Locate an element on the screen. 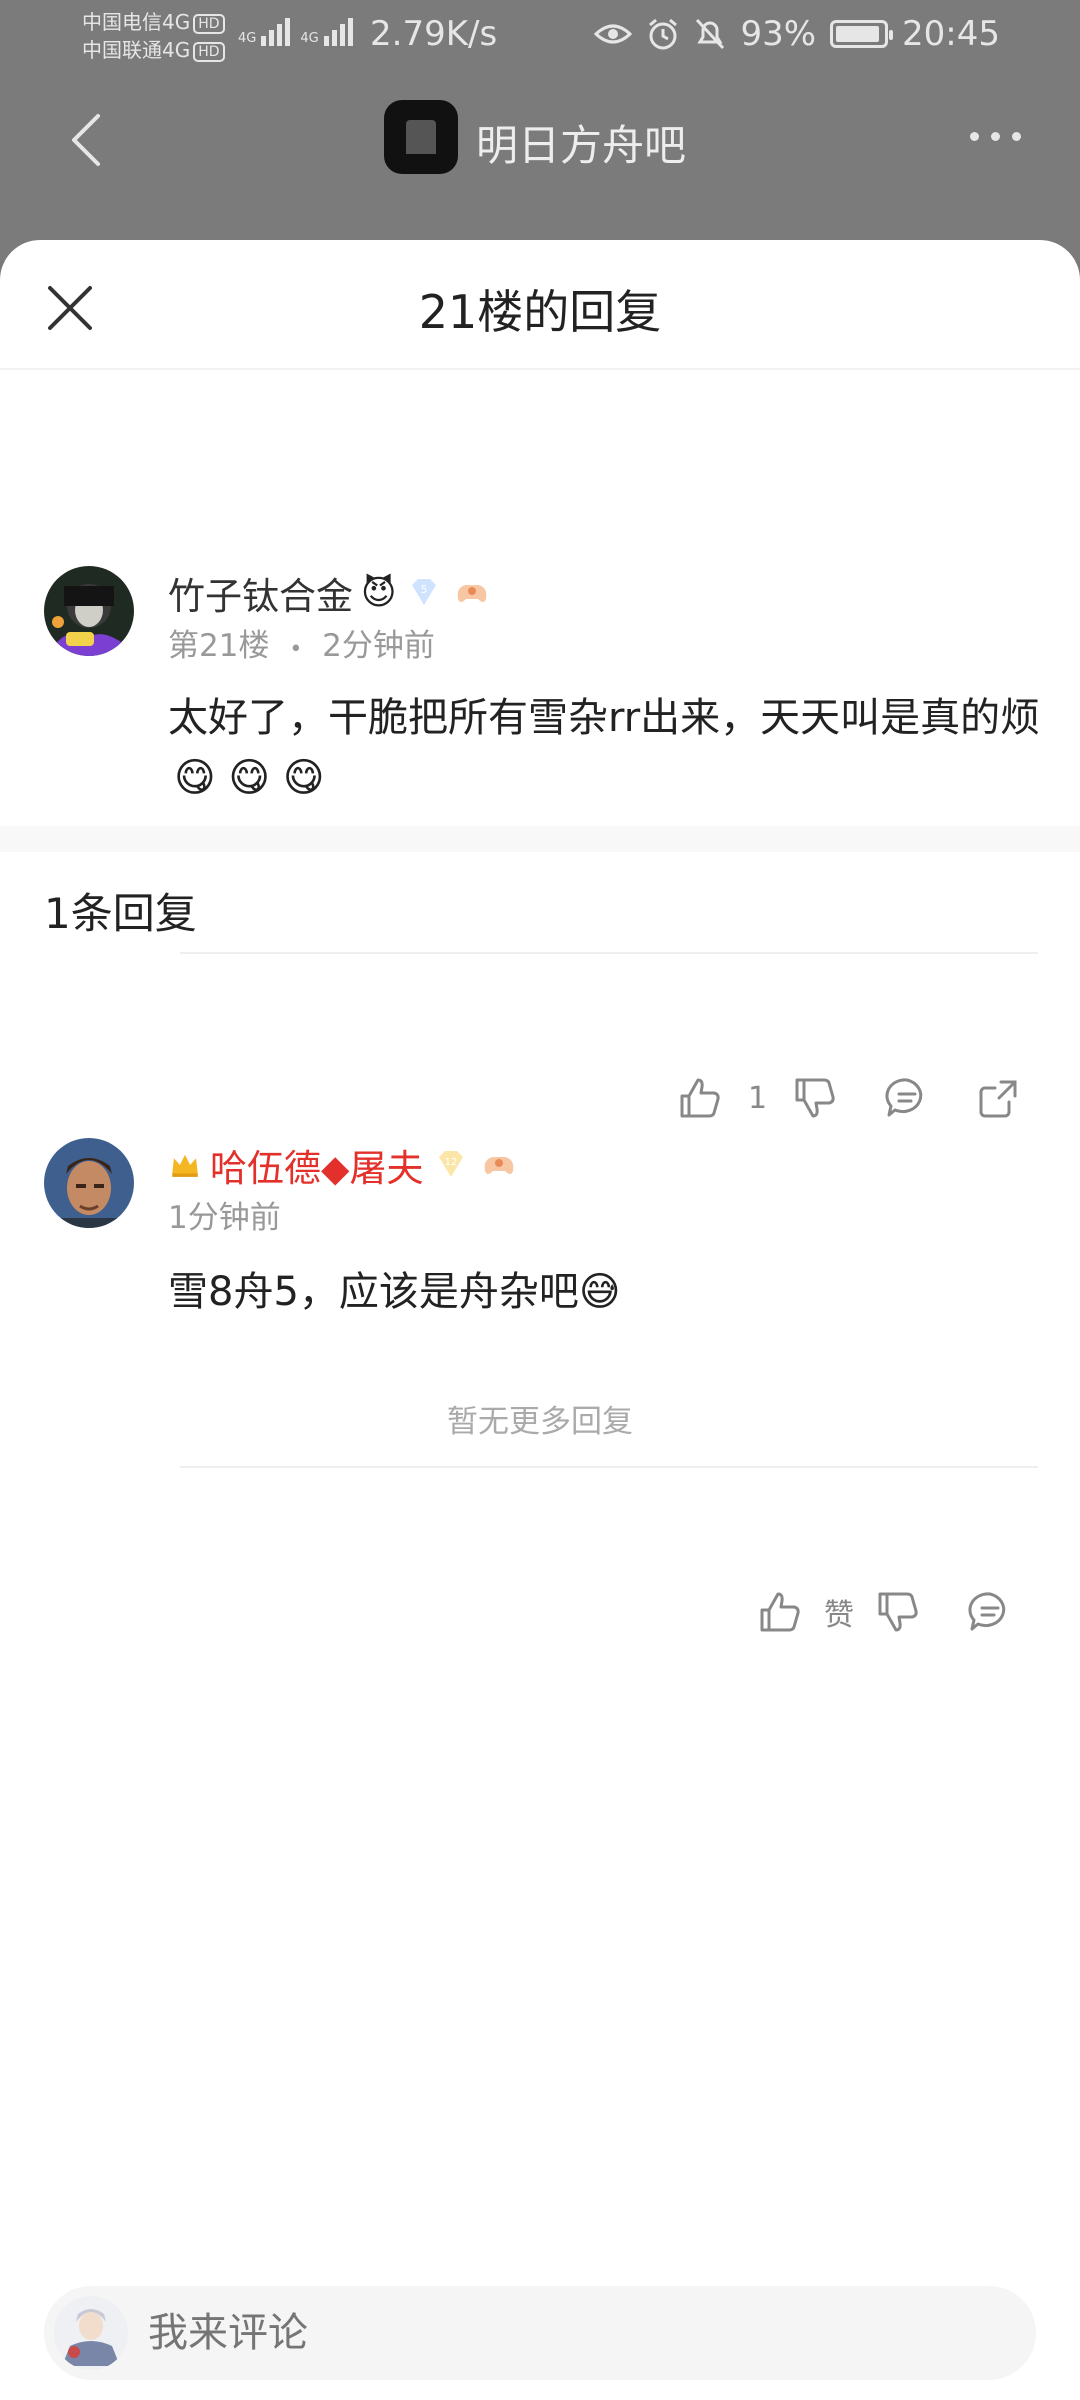 This screenshot has width=1080, height=2400. comment-time: 2分钟前 is located at coordinates (378, 646).